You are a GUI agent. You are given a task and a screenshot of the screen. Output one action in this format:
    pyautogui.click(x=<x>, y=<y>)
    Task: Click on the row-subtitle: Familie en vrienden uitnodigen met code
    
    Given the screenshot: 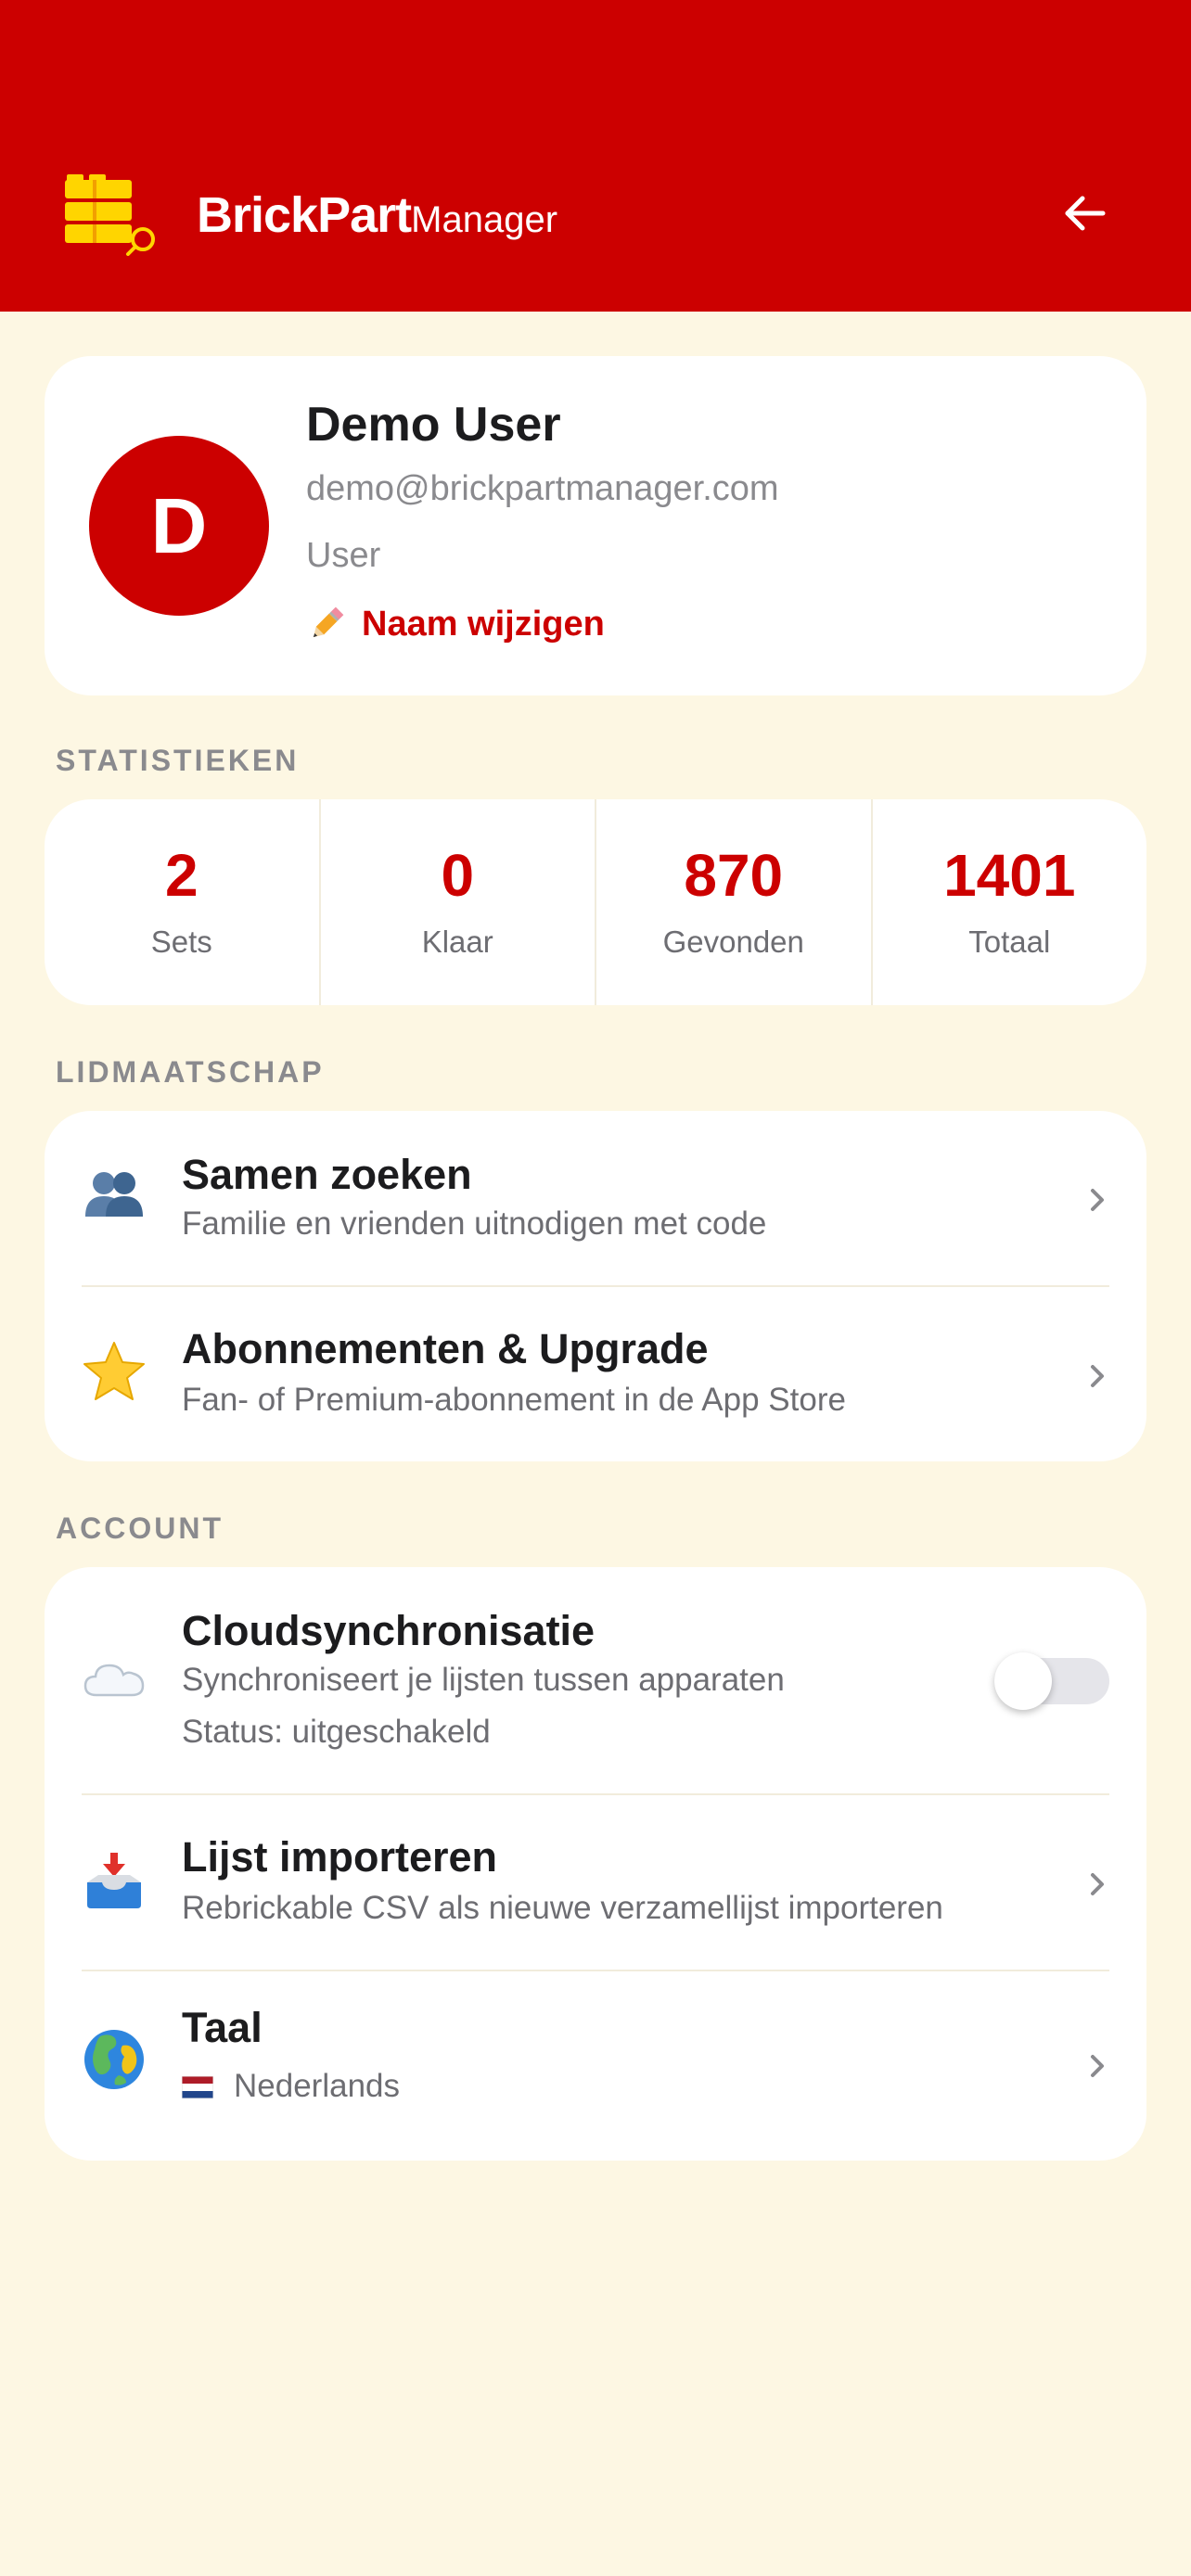 What is the action you would take?
    pyautogui.click(x=475, y=1223)
    